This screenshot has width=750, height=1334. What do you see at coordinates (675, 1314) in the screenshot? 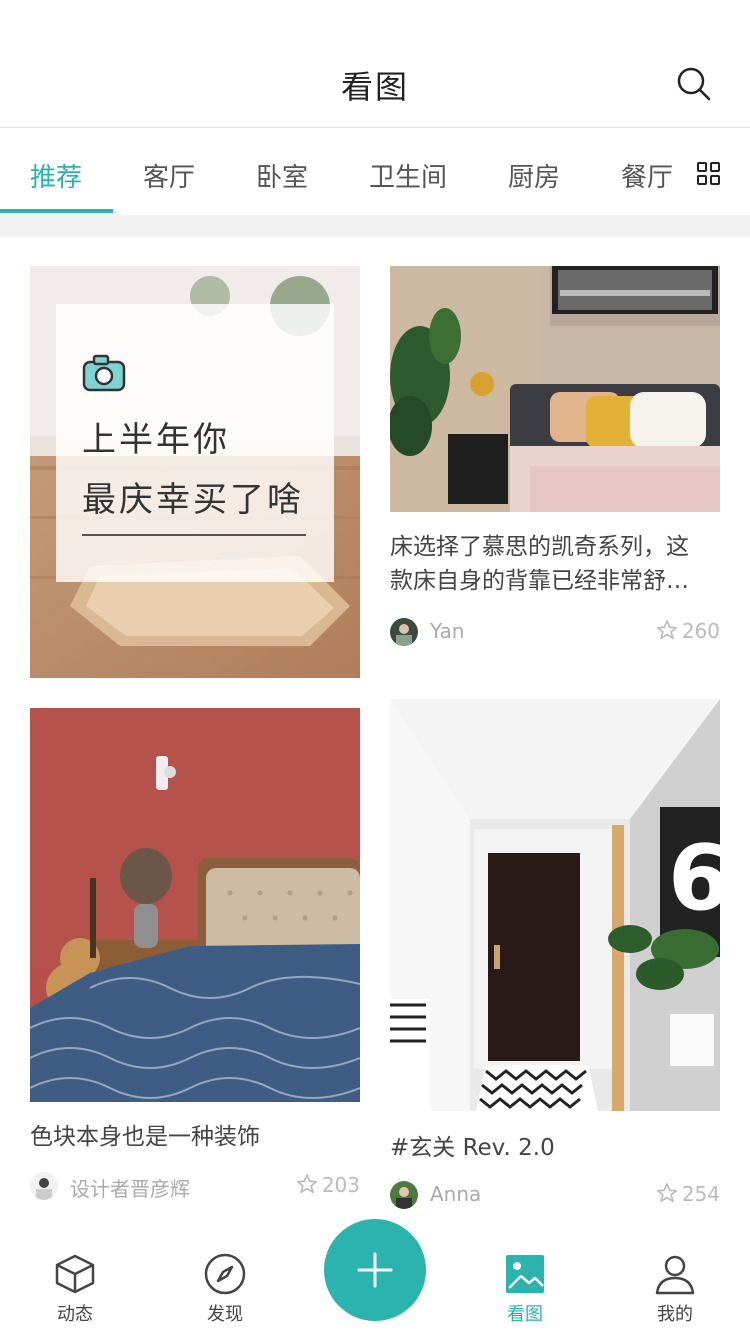
I see `nav-label: 我的` at bounding box center [675, 1314].